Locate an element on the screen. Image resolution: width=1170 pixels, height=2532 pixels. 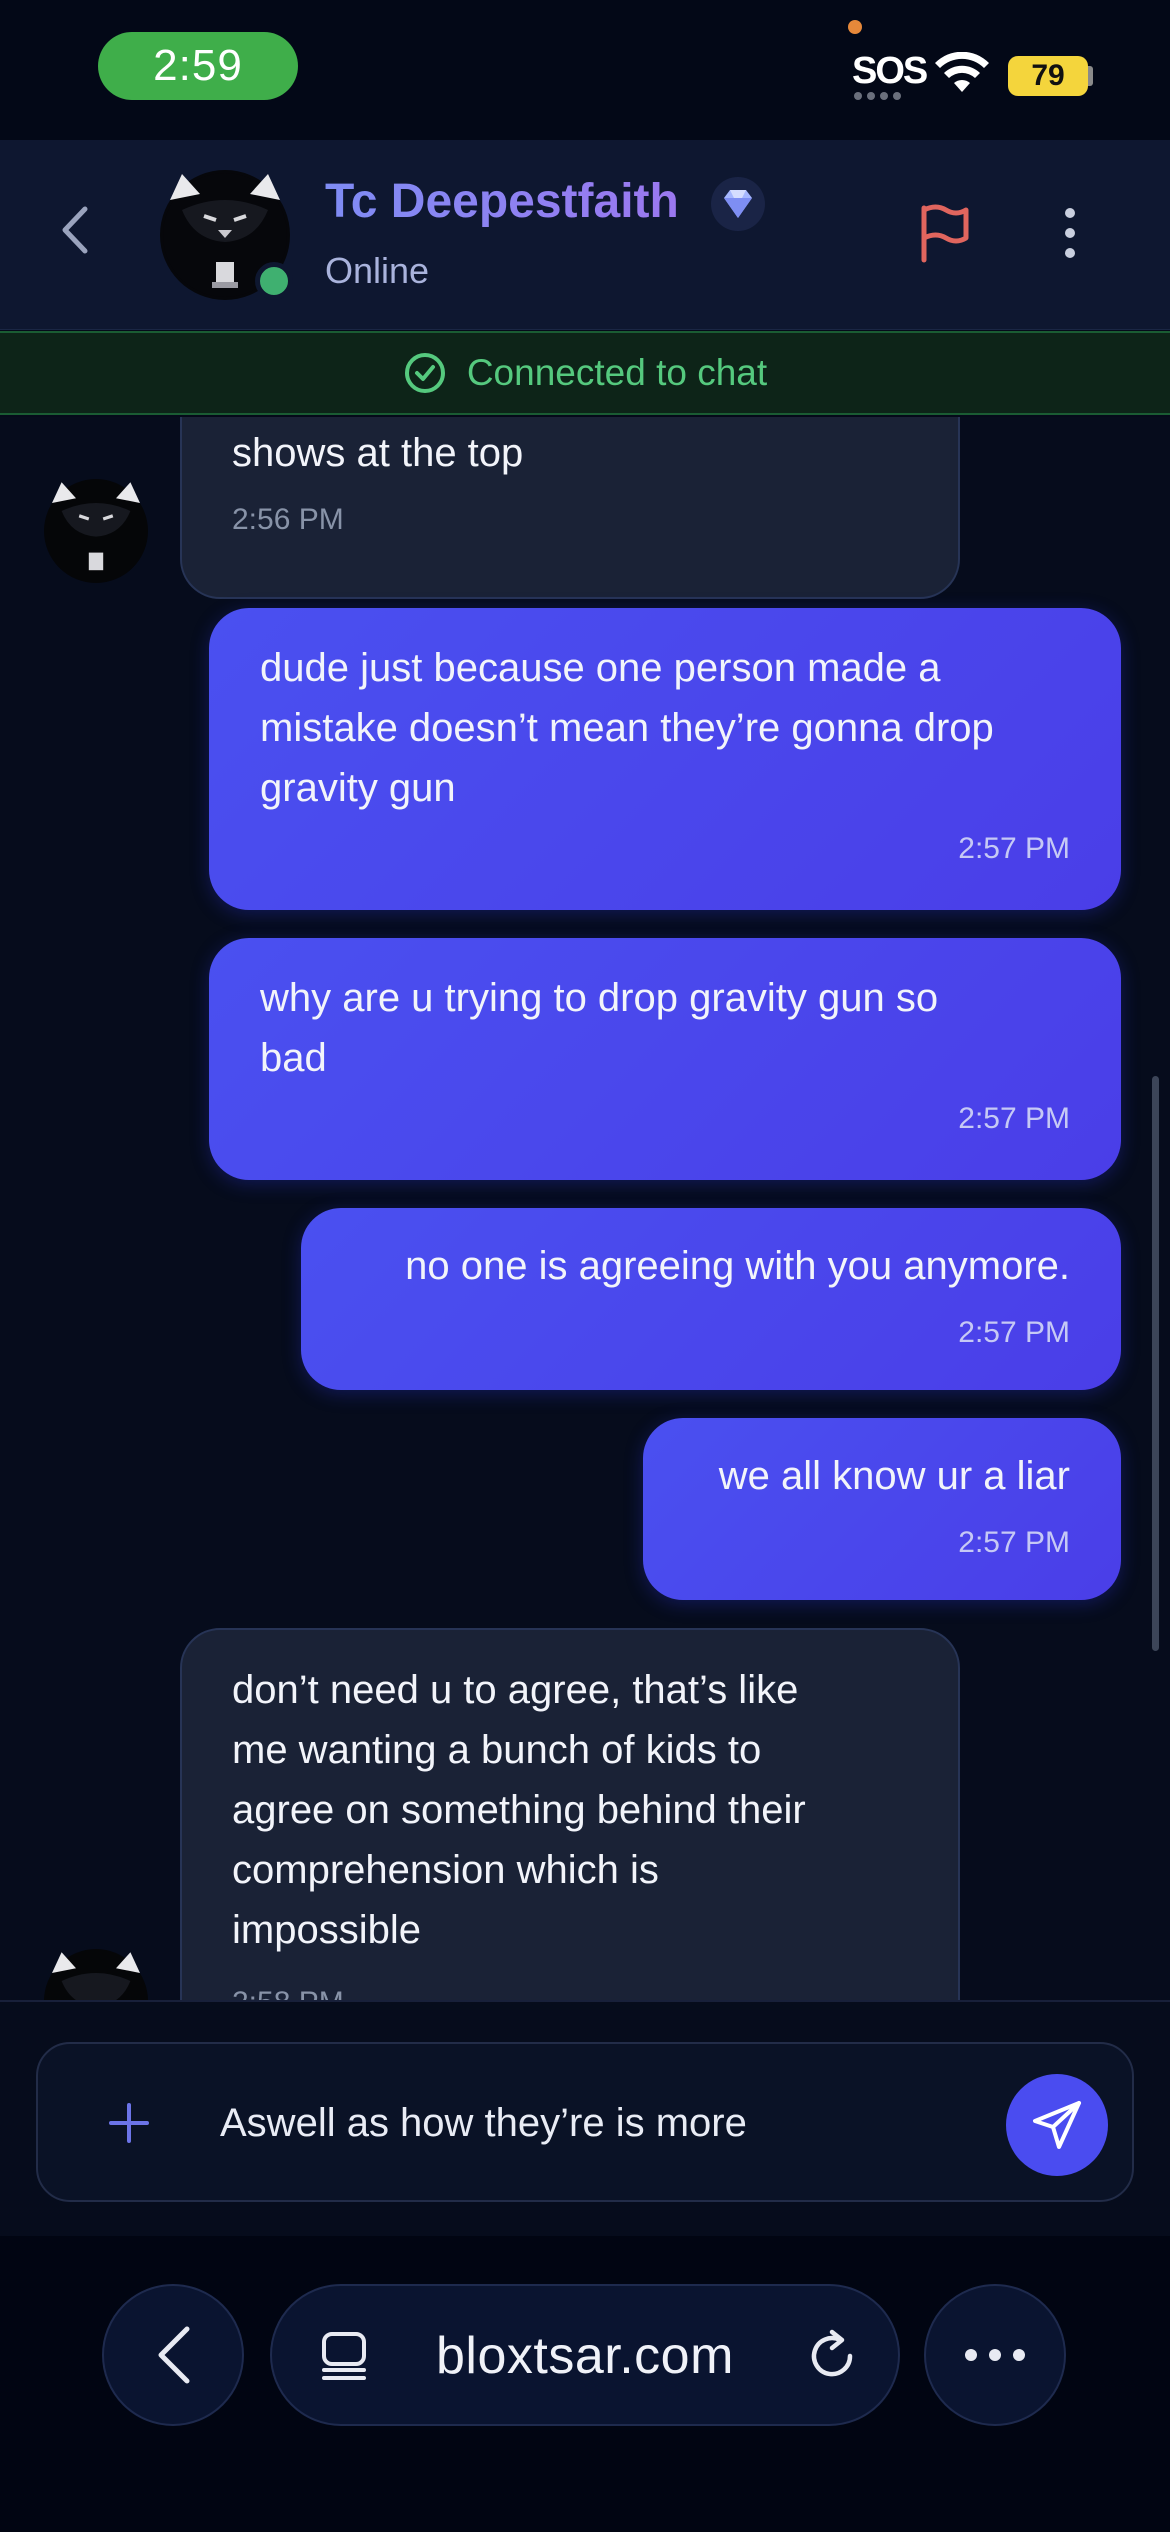
message-composer is located at coordinates (585, 2122).